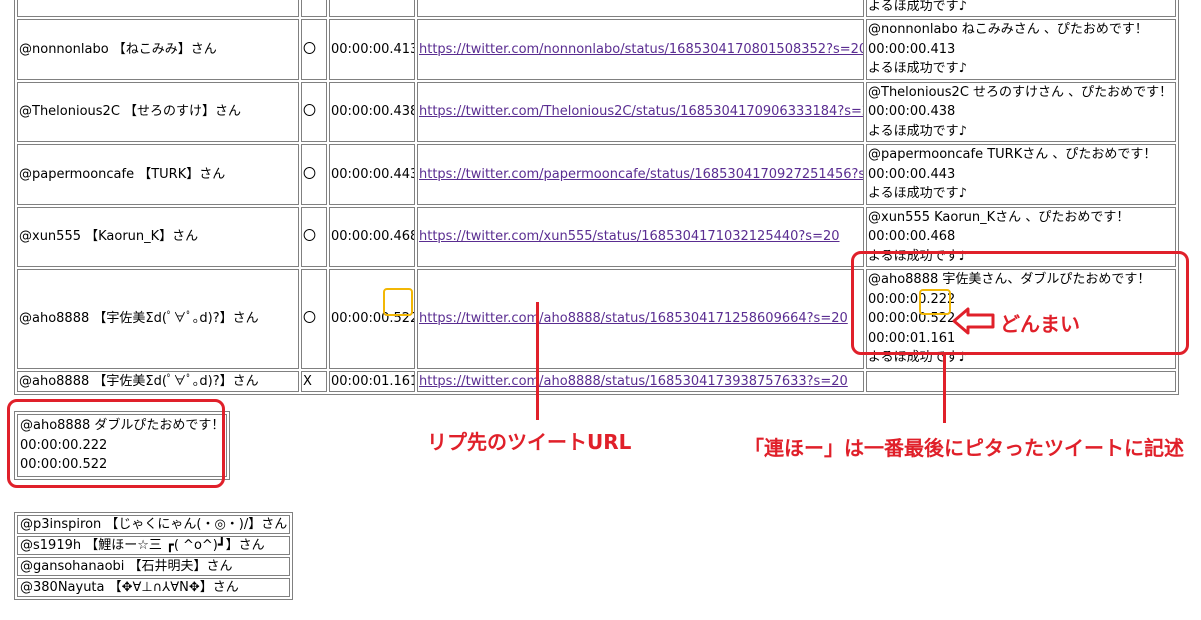  What do you see at coordinates (158, 8) in the screenshot?
I see `name-cell` at bounding box center [158, 8].